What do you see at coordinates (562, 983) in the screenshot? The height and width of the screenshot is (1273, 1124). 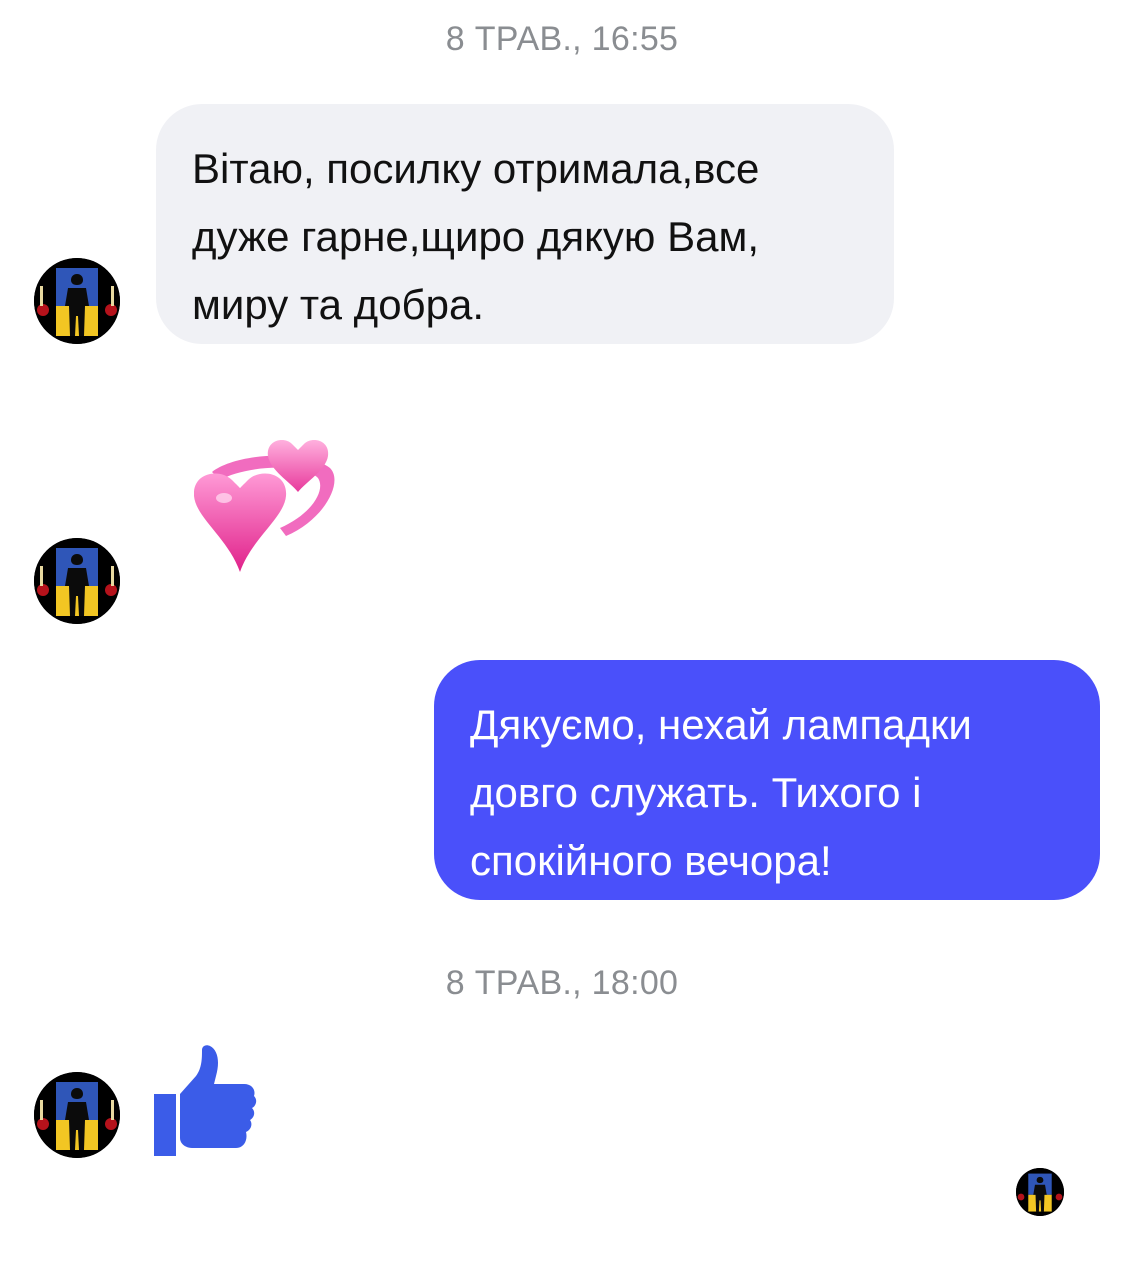 I see `timestamp: 8 ТРАВ., 18:00` at bounding box center [562, 983].